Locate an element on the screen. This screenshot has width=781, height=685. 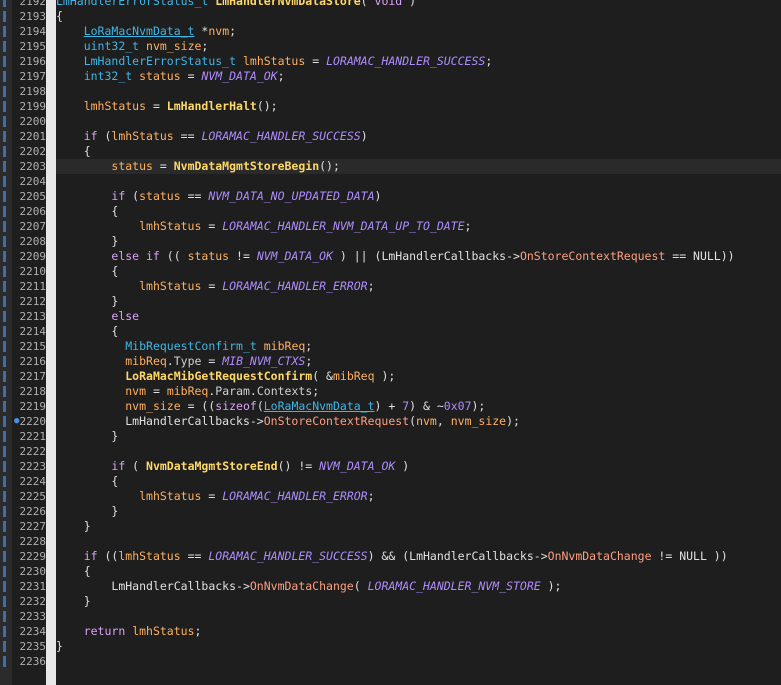
line-number: 2204 is located at coordinates (29, 181).